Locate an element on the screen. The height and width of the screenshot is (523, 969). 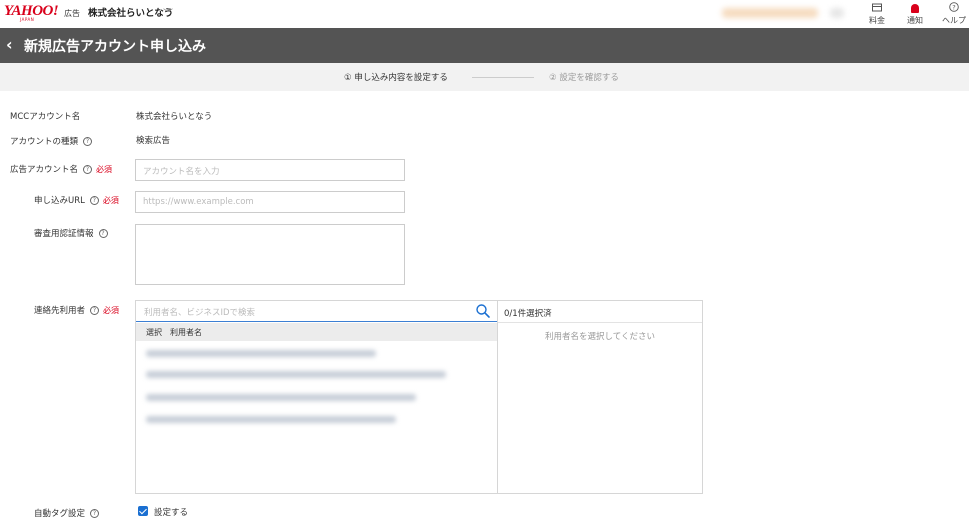
logo-ad-label: 広告 is located at coordinates (72, 13).